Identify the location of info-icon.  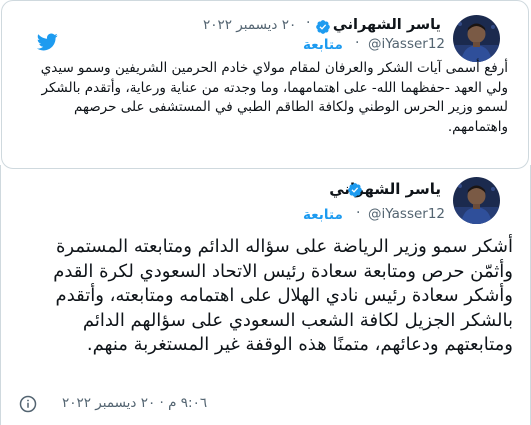
(28, 404).